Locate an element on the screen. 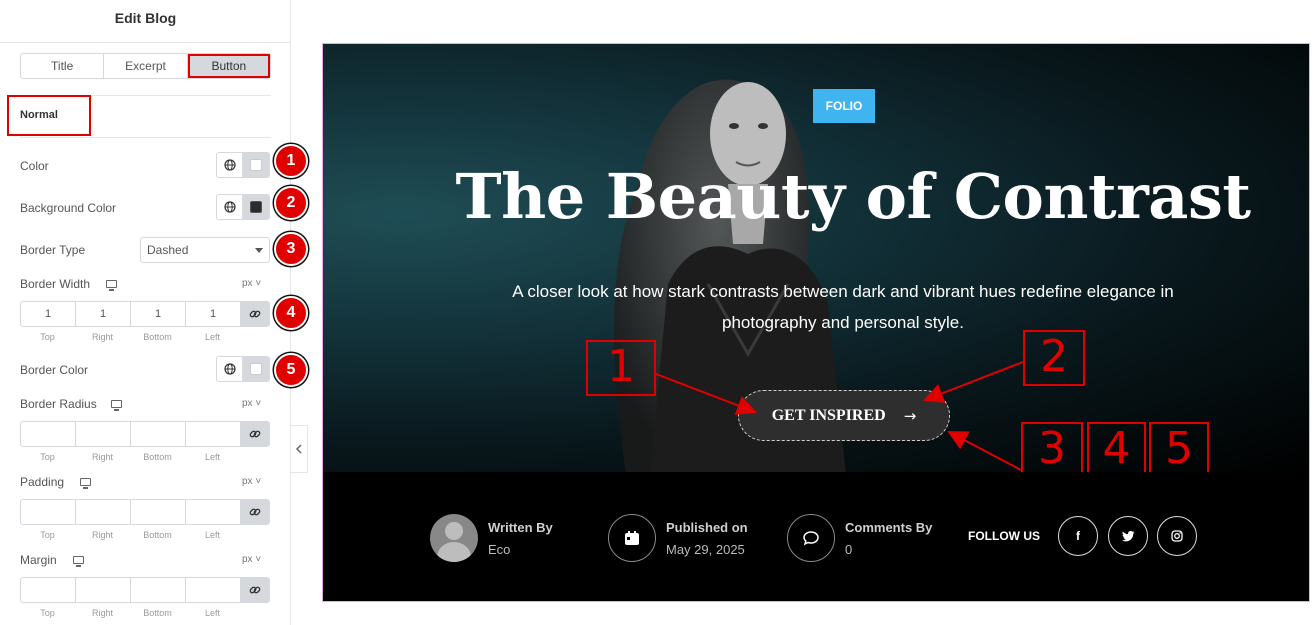 The width and height of the screenshot is (1316, 625). twitter-icon is located at coordinates (1128, 536).